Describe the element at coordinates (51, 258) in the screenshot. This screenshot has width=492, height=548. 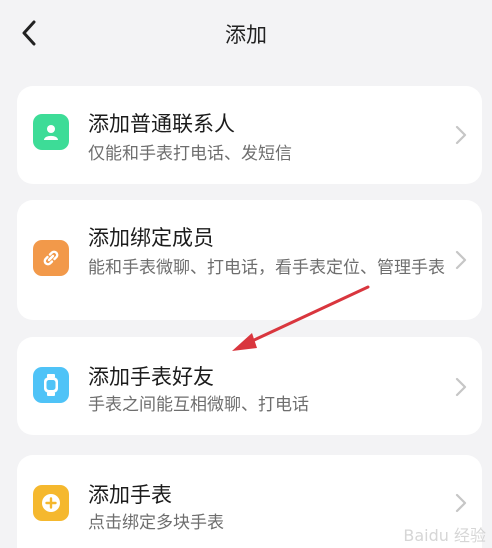
I see `link-icon` at that location.